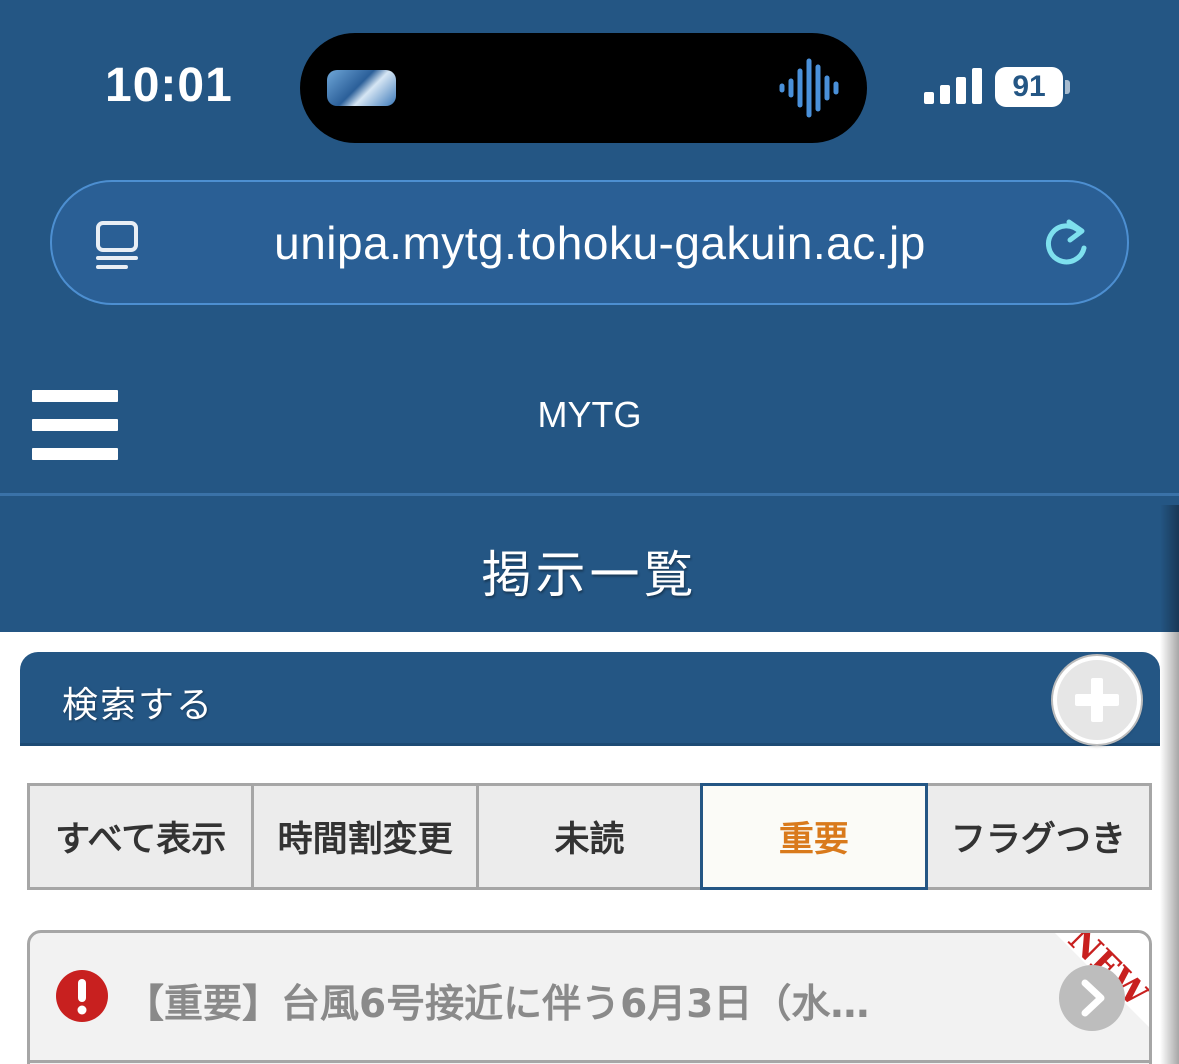 Image resolution: width=1179 pixels, height=1064 pixels. Describe the element at coordinates (119, 245) in the screenshot. I see `reader-mode-icon` at that location.